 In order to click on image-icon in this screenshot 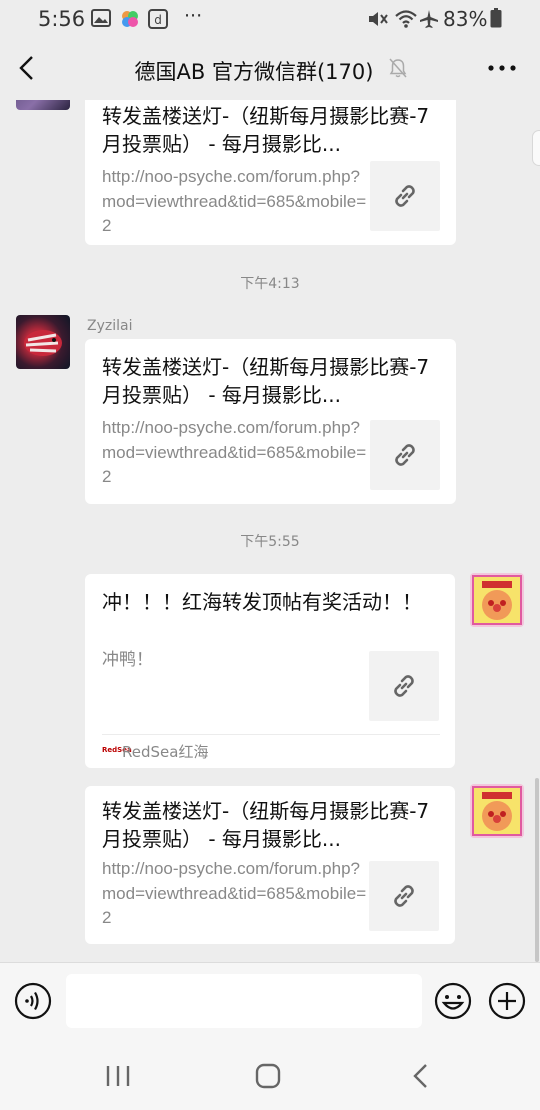, I will do `click(101, 20)`.